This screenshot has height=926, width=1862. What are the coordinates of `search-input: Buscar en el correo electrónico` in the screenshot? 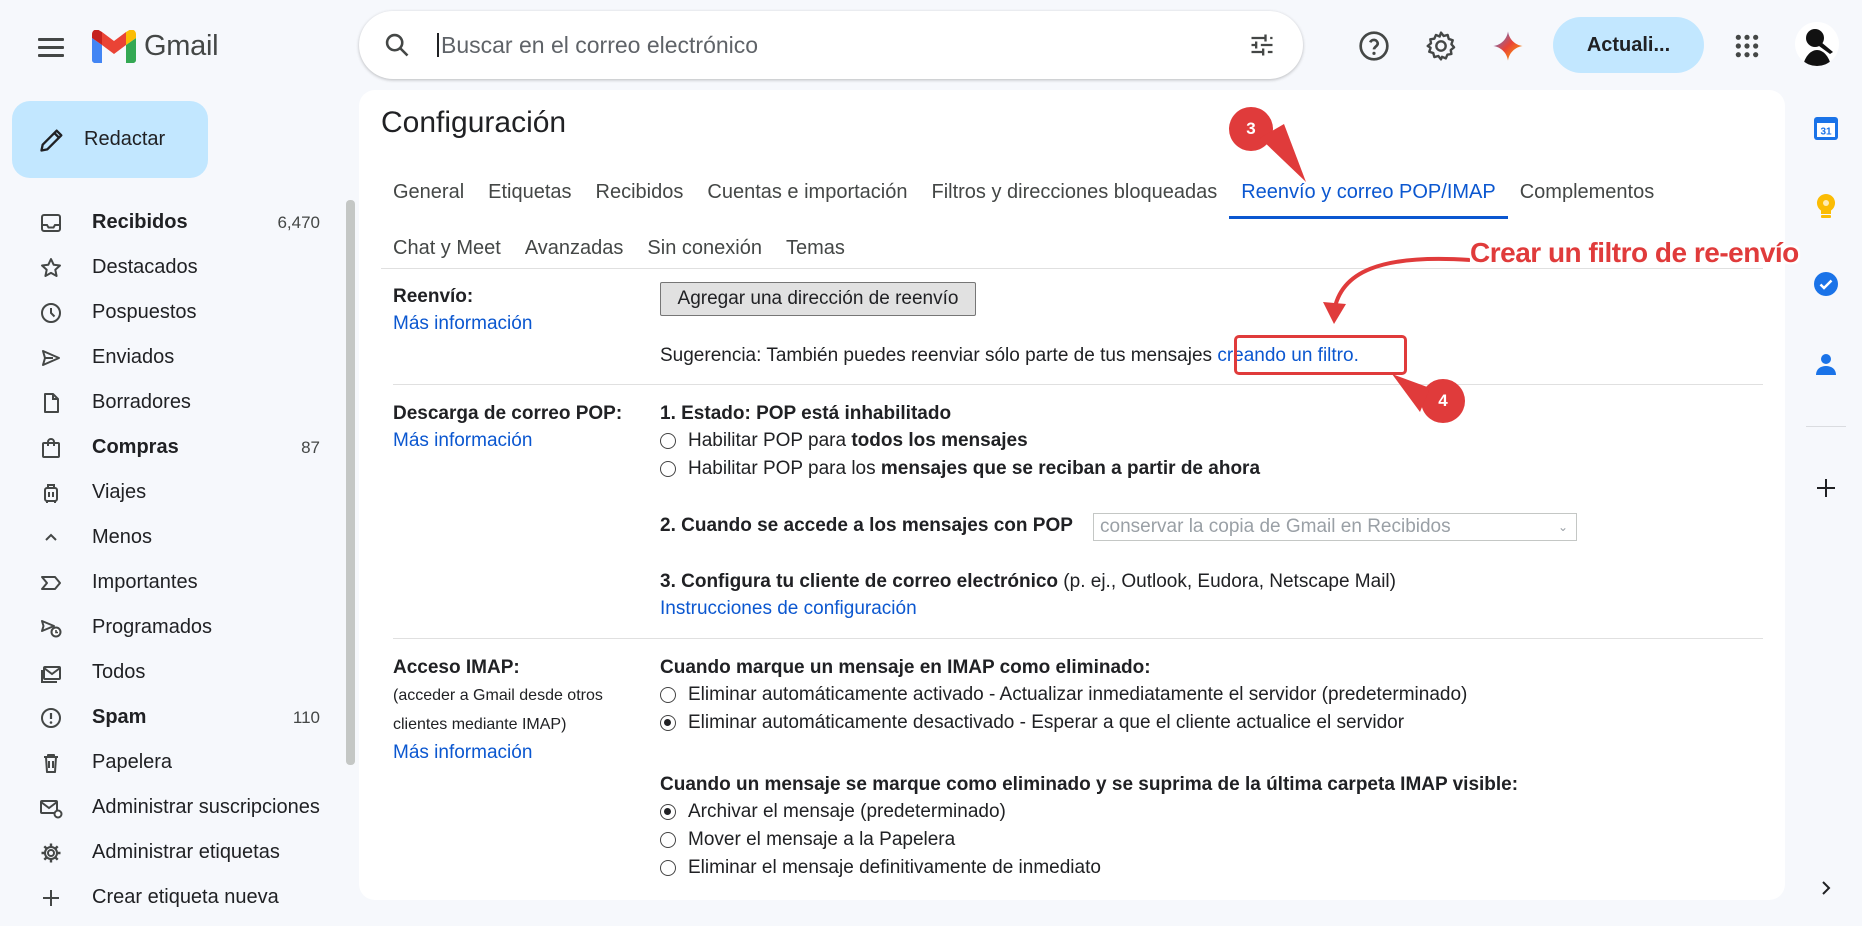 It's located at (597, 45).